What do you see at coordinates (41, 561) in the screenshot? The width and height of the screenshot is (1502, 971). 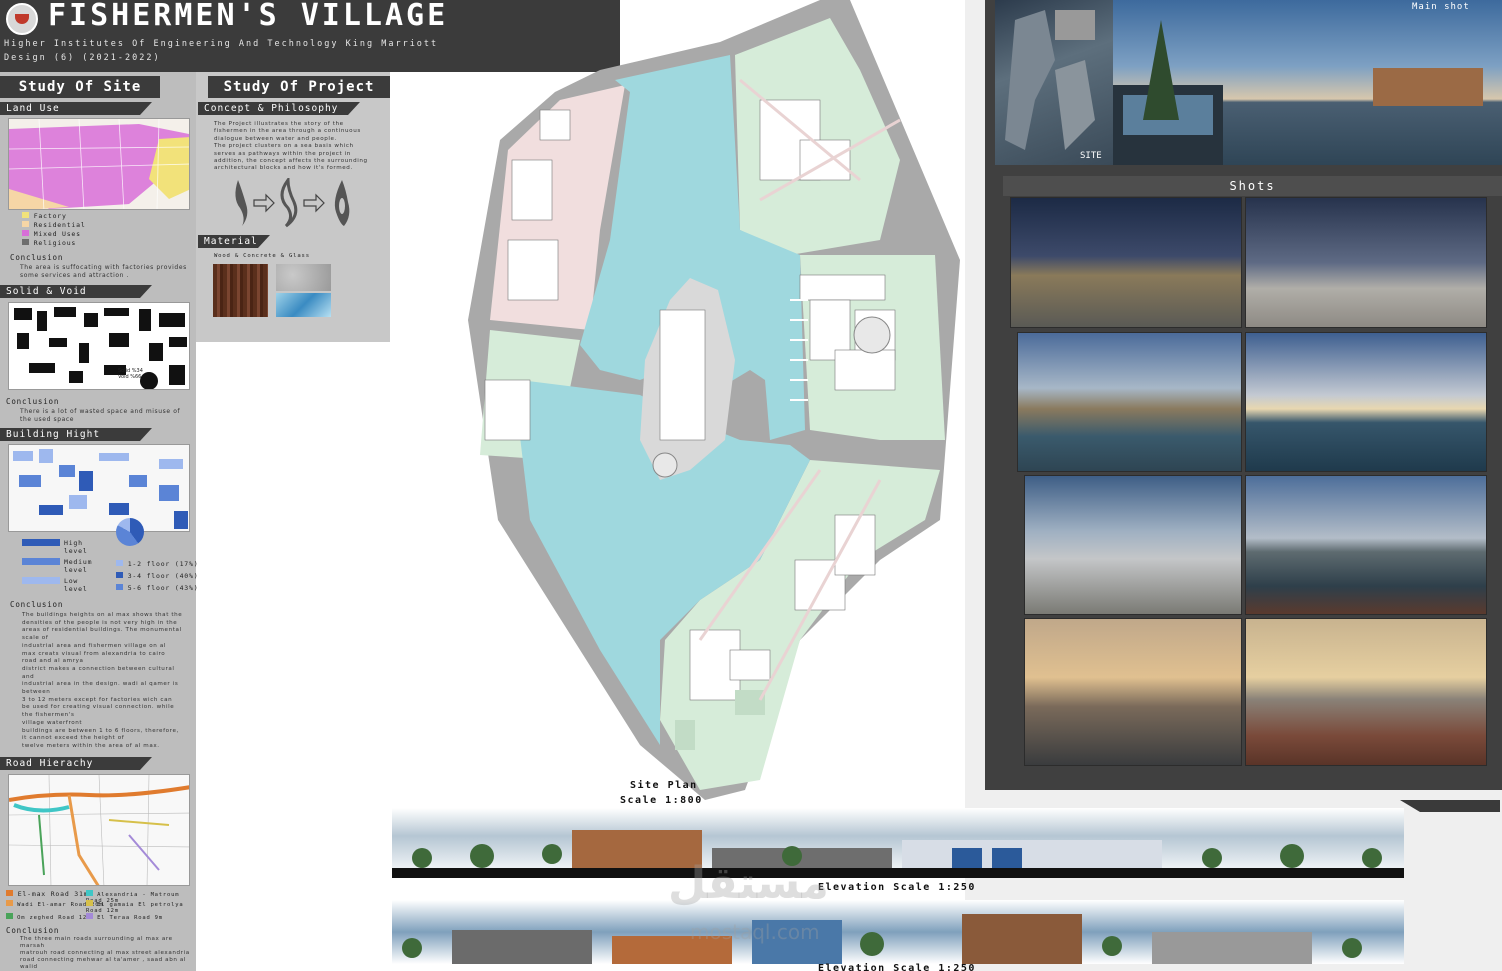 I see `legend-swatch-medium` at bounding box center [41, 561].